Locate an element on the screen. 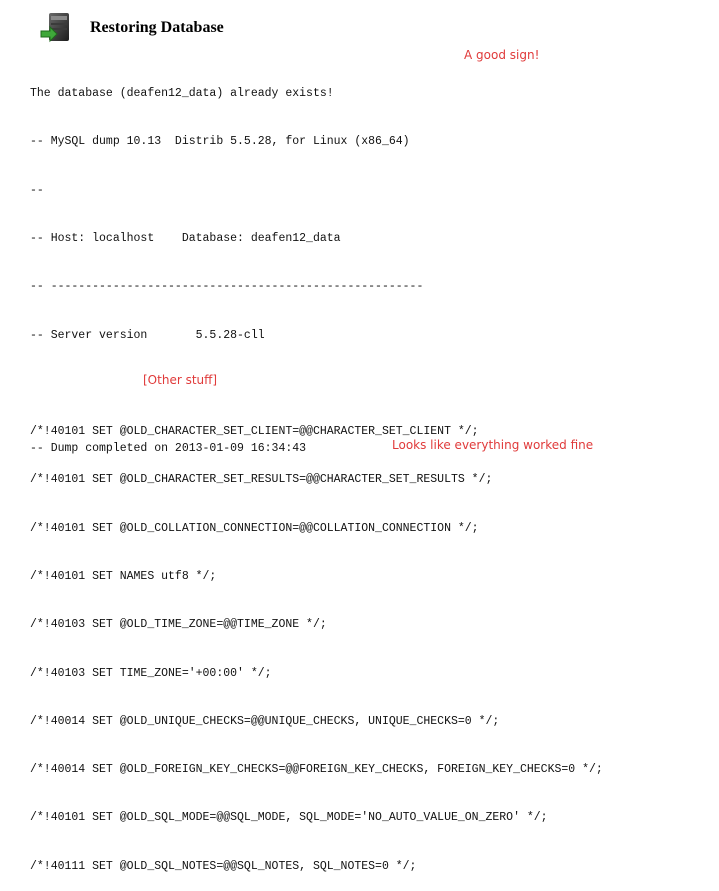 This screenshot has height=891, width=719. page-title: Restoring Database is located at coordinates (157, 27).